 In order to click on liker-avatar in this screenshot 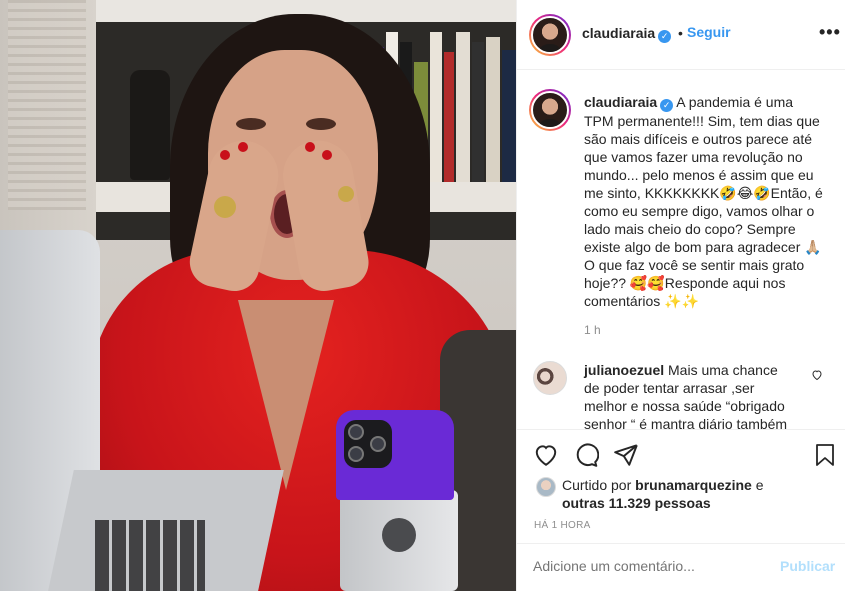, I will do `click(546, 487)`.